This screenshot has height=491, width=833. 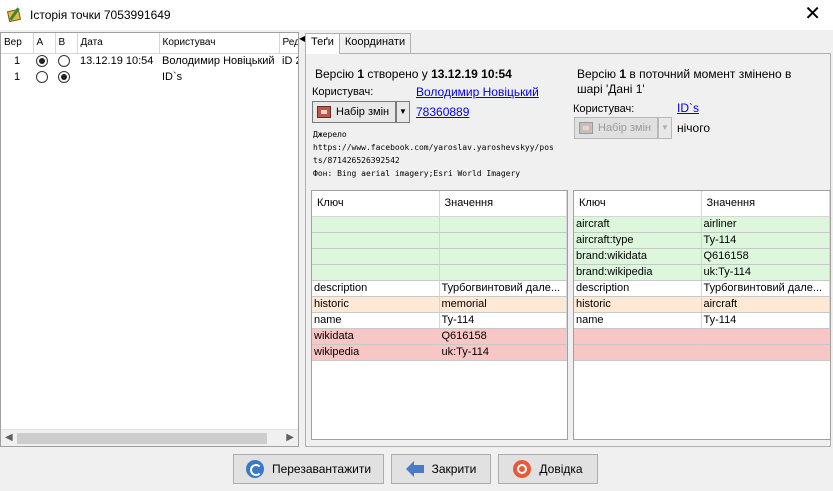 I want to click on column-header-version: Вер, so click(x=17, y=43).